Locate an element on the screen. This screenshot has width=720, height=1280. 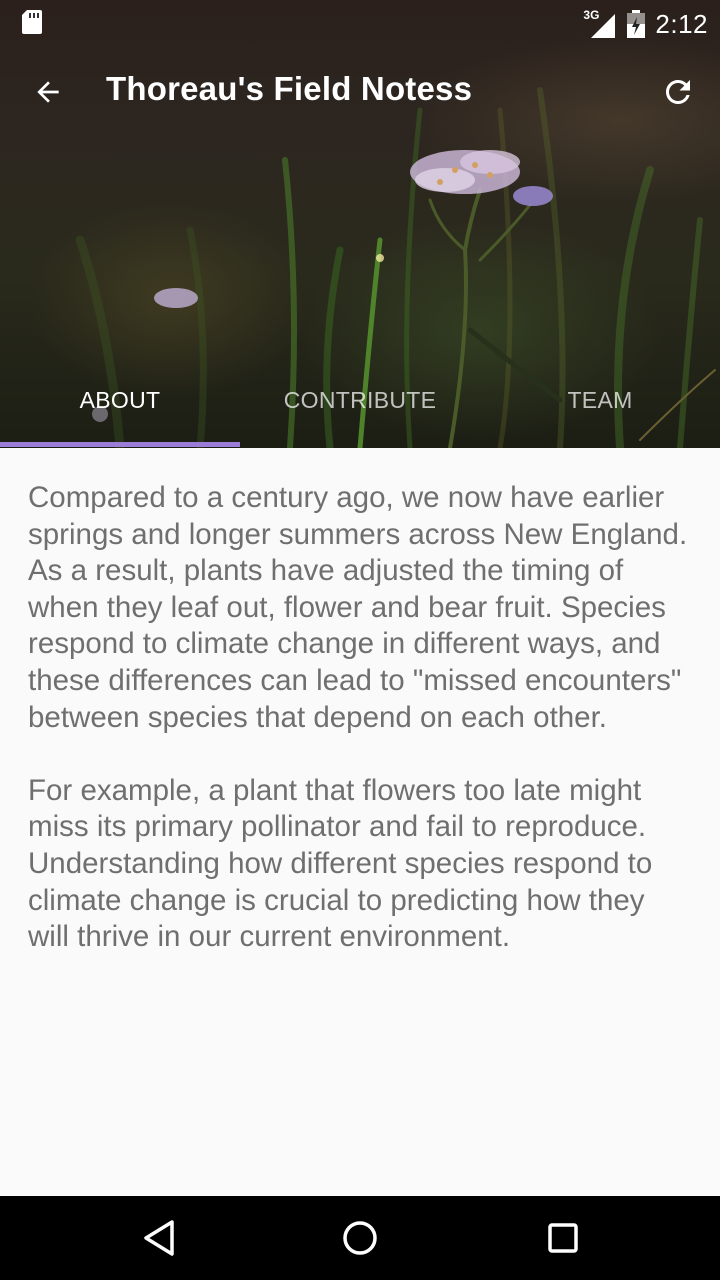
tab-bar: ABOUT CONTRIBUTE TEAM is located at coordinates (360, 409).